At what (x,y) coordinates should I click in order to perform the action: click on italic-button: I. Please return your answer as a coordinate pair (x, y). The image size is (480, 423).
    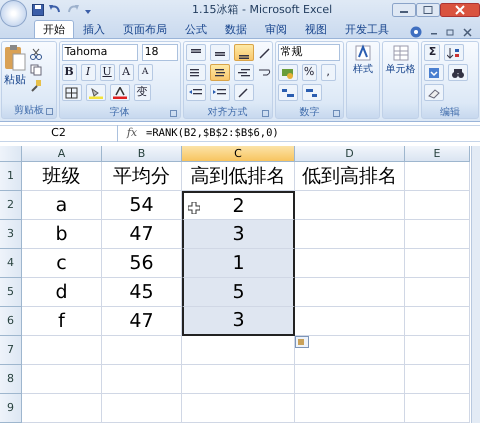
    Looking at the image, I should click on (88, 72).